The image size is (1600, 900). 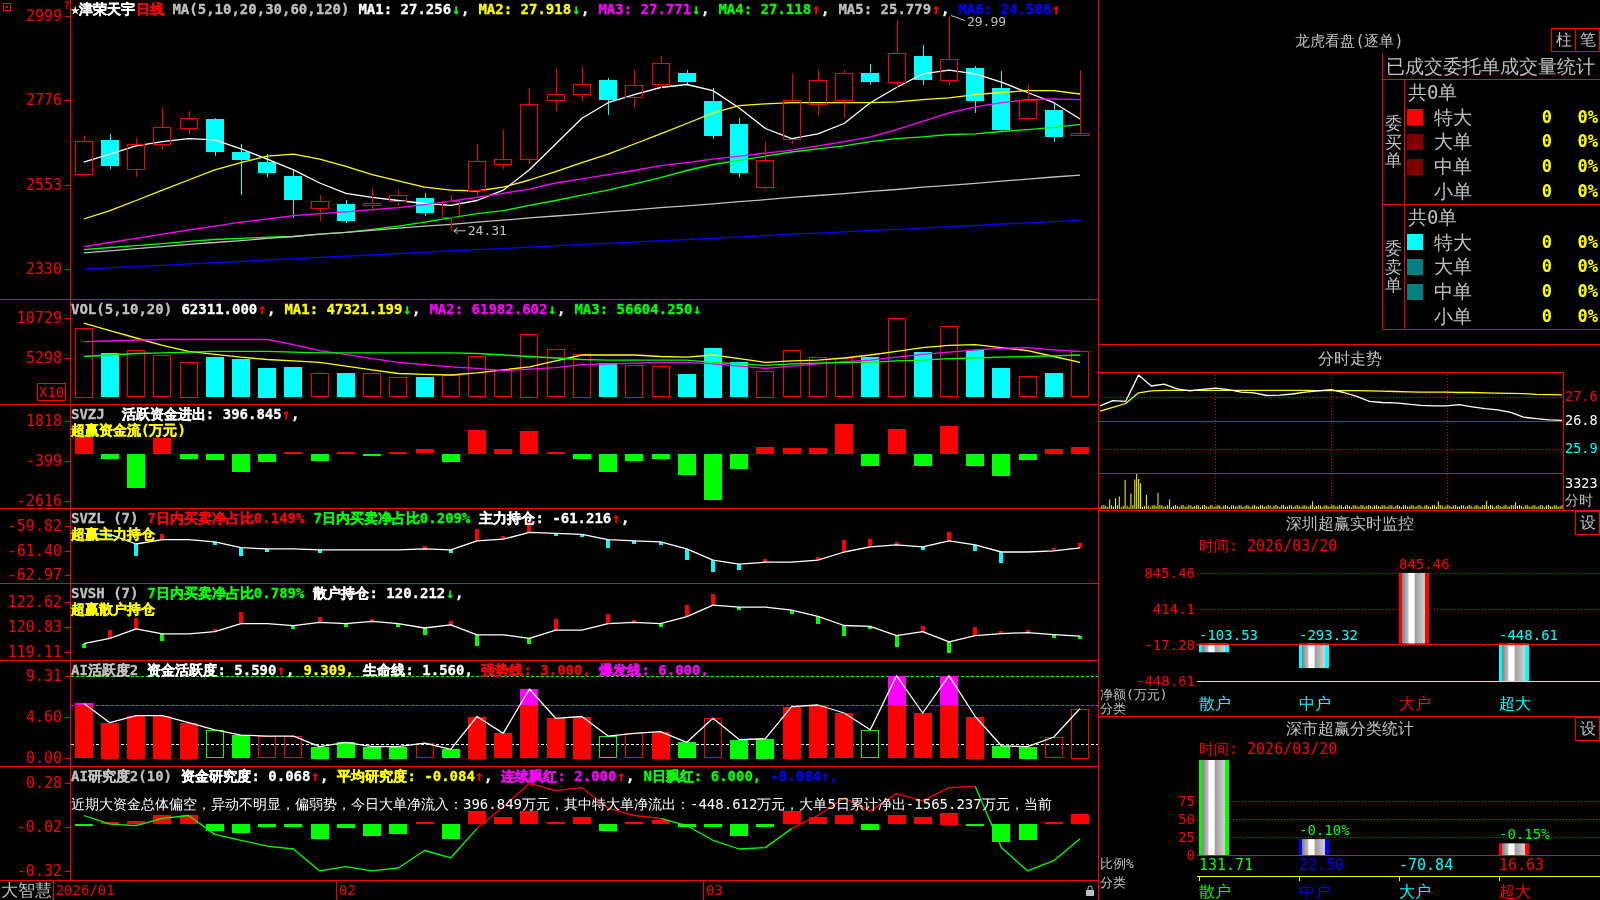 I want to click on axis-label: -61.40, so click(x=34, y=551).